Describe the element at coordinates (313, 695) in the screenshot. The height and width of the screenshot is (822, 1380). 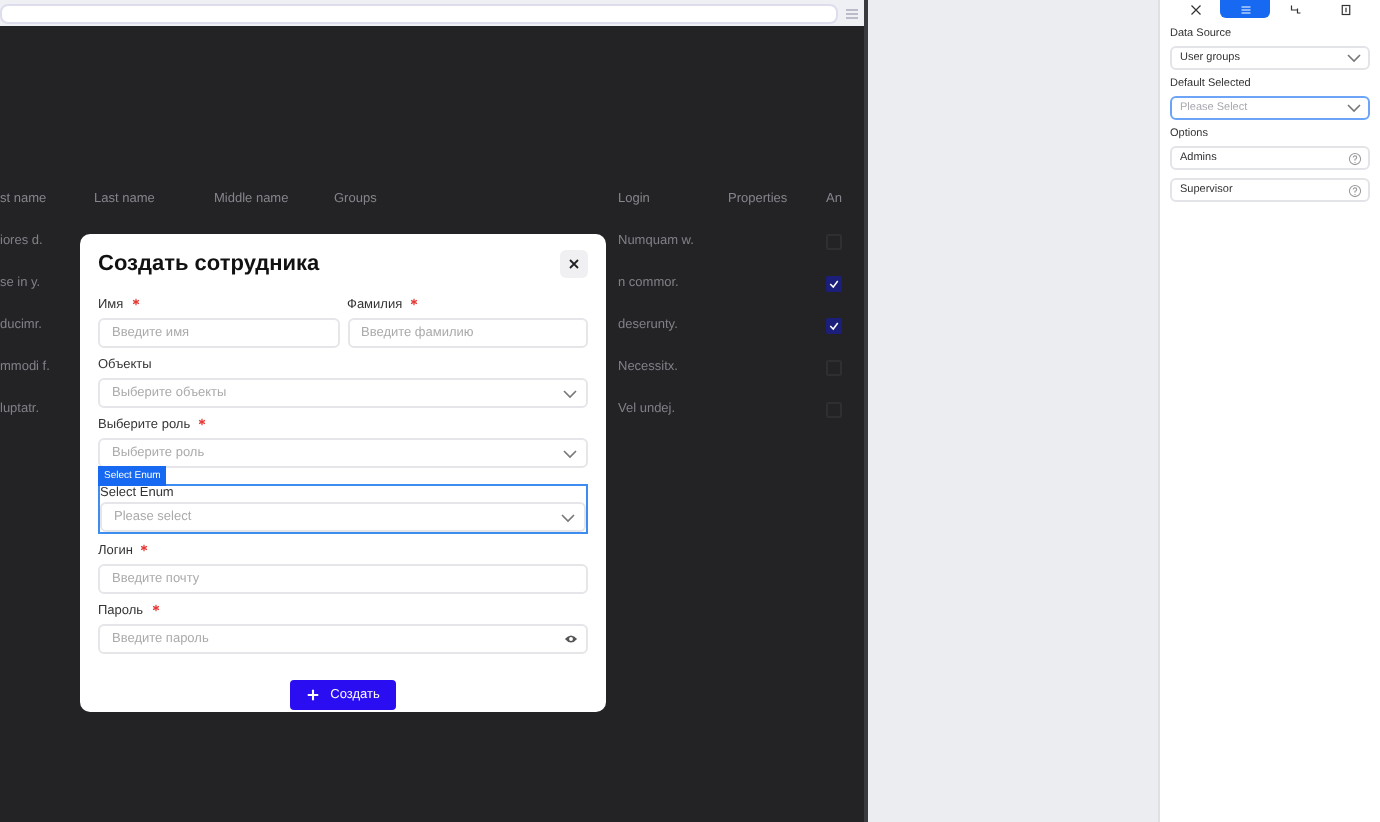
I see `plus-icon` at that location.